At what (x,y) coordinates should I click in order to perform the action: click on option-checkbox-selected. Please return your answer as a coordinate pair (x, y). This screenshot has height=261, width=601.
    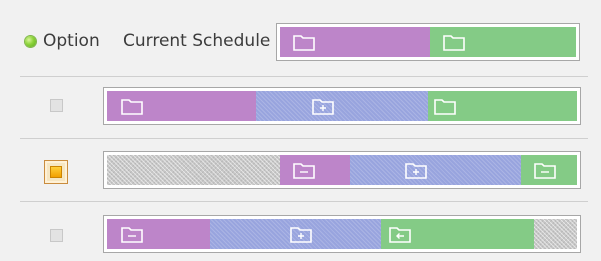
    Looking at the image, I should click on (56, 172).